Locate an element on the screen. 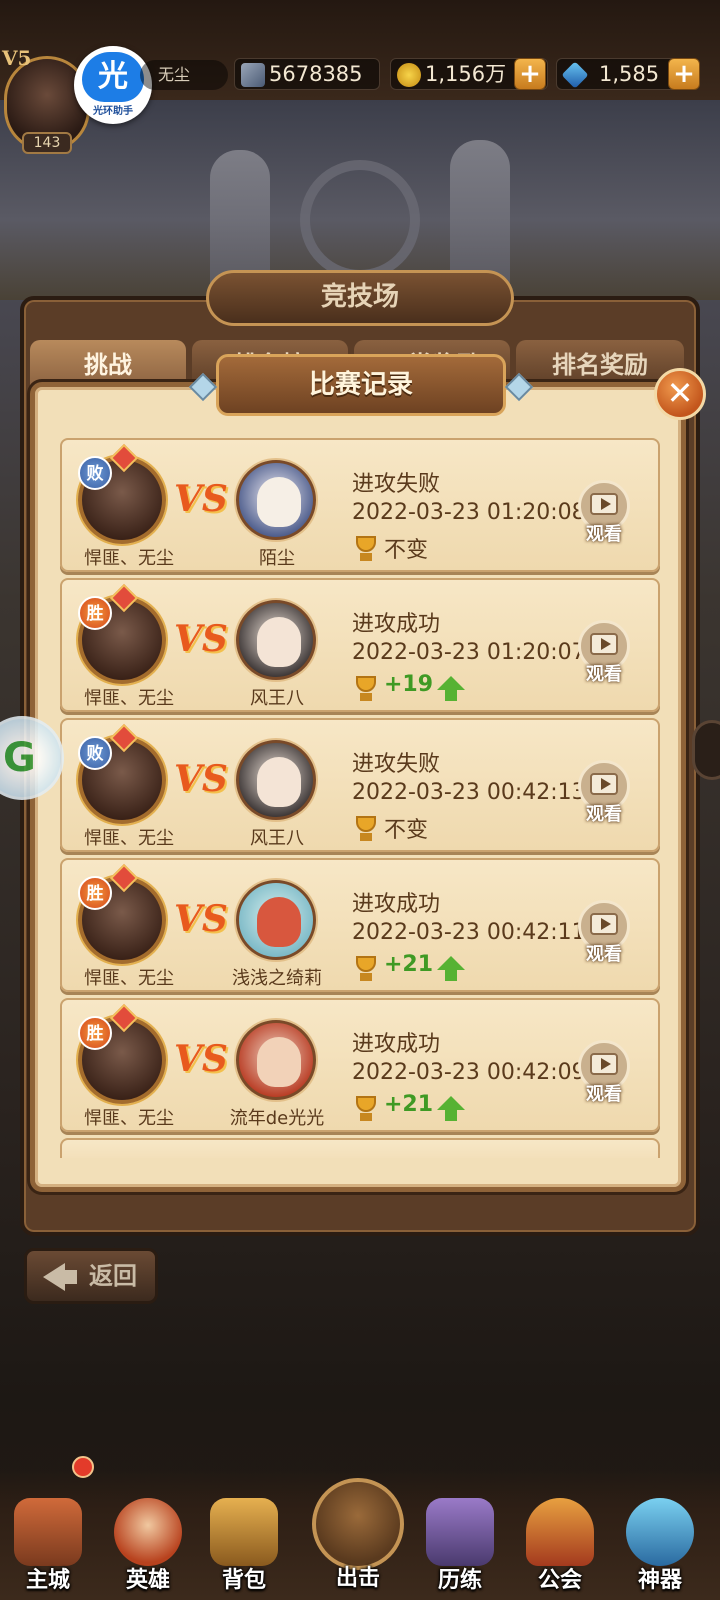 The width and height of the screenshot is (720, 1600). nav-backpack: 背包 is located at coordinates (244, 1548).